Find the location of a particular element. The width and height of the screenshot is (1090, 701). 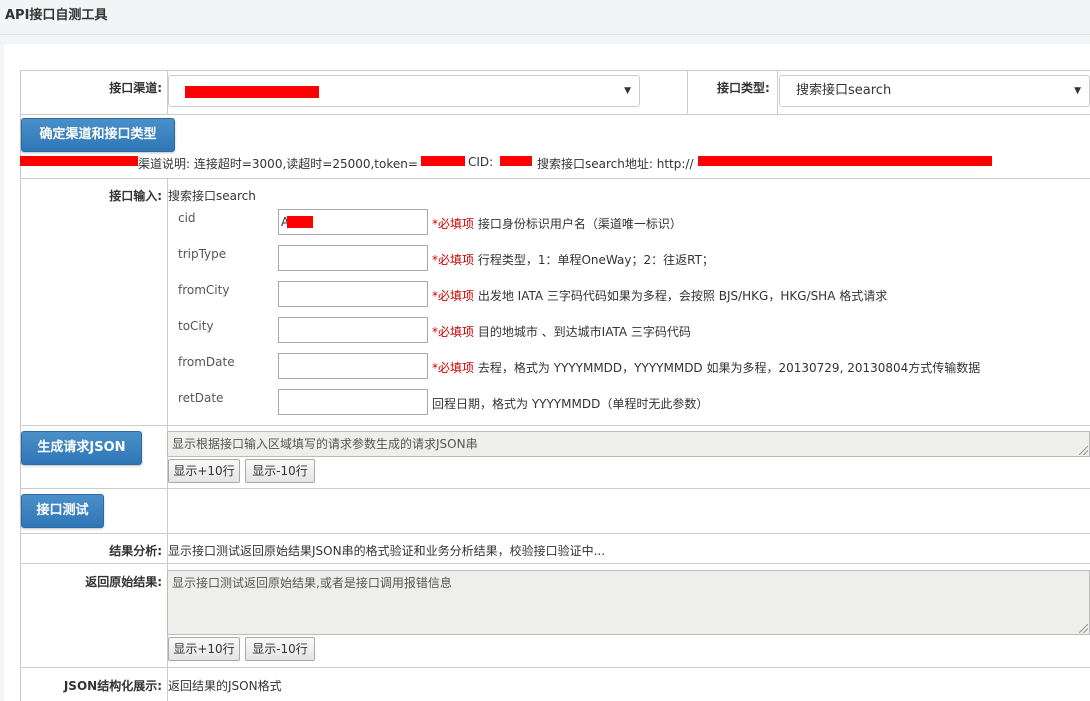

cid-label: CID: is located at coordinates (481, 162).